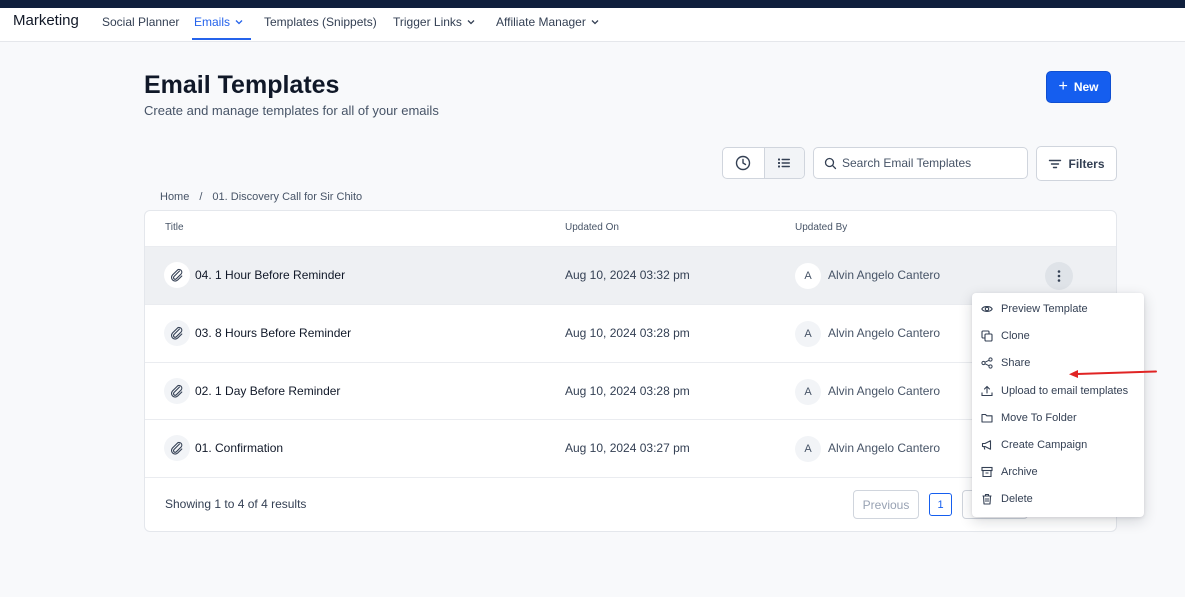 The image size is (1185, 597). Describe the element at coordinates (987, 335) in the screenshot. I see `copy-icon` at that location.